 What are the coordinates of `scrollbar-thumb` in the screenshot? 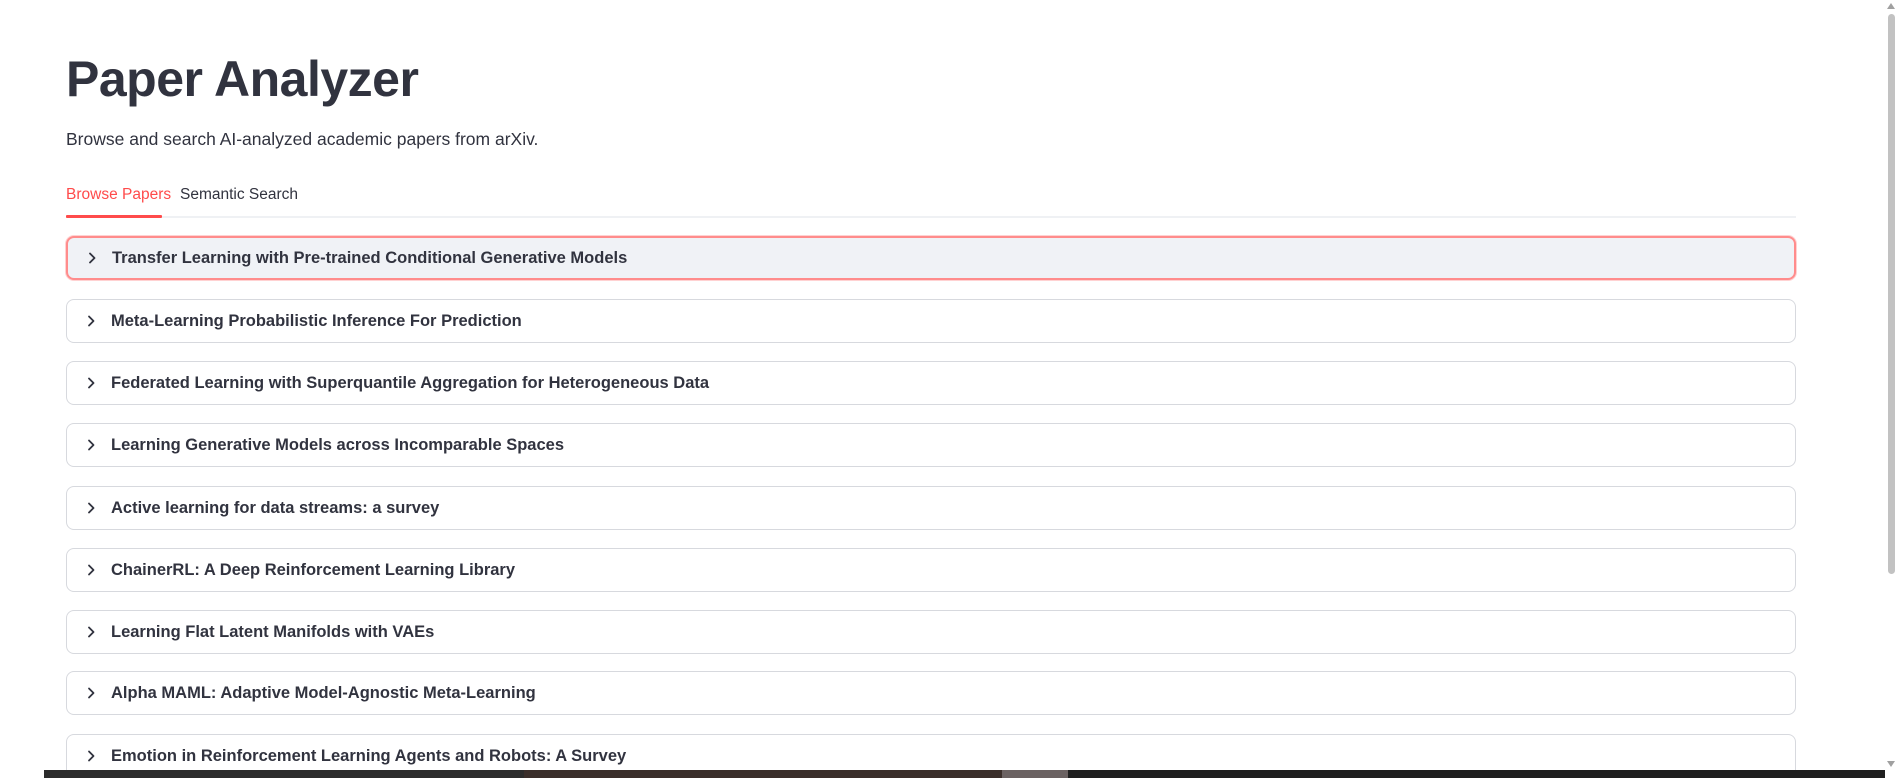 It's located at (1891, 294).